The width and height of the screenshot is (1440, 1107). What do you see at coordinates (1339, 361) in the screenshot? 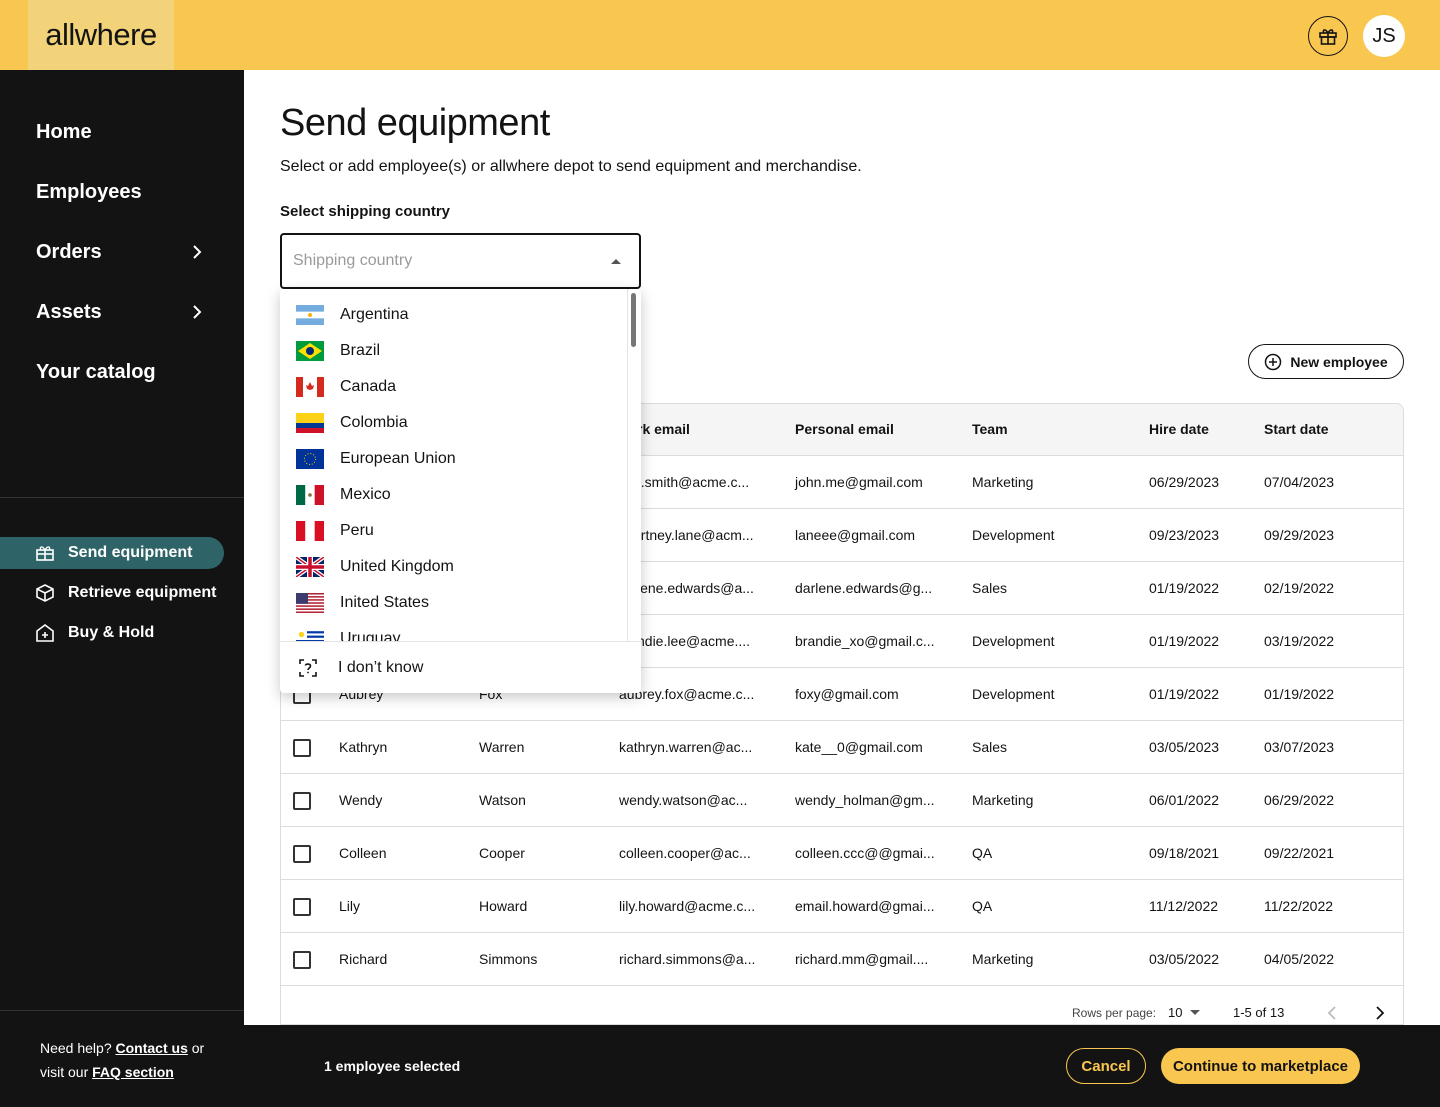
I see `new-employee-label: New employee` at bounding box center [1339, 361].